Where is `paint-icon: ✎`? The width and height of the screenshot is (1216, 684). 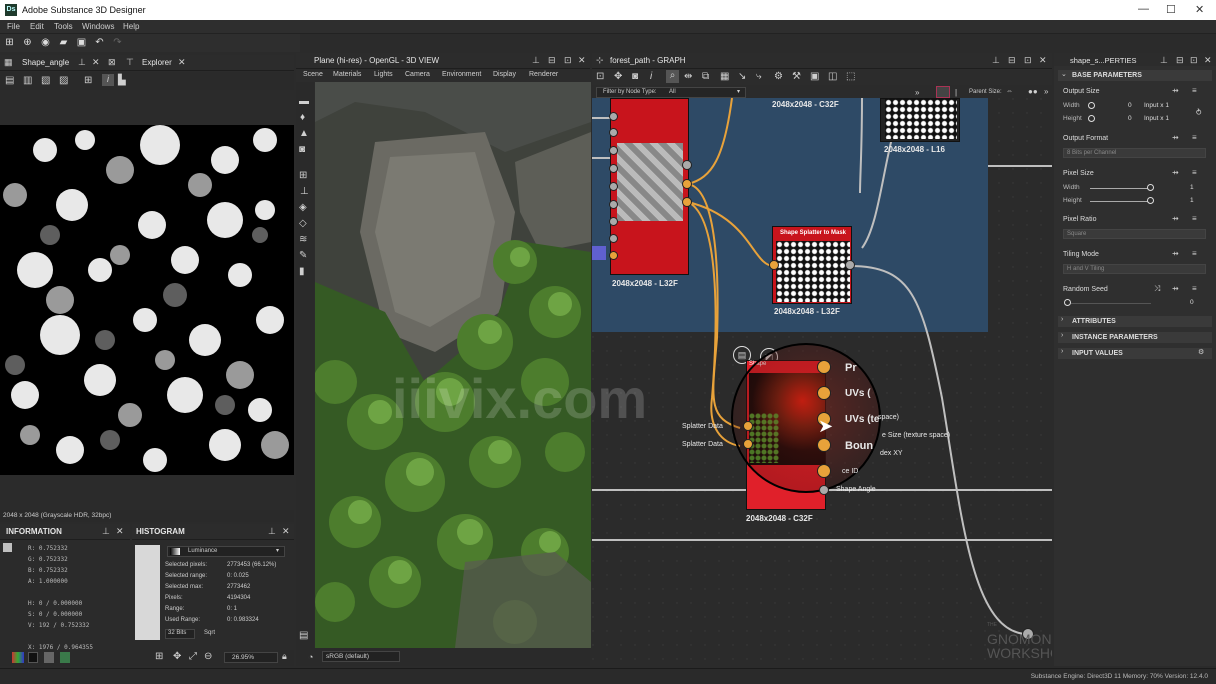
paint-icon: ✎ is located at coordinates (303, 255).